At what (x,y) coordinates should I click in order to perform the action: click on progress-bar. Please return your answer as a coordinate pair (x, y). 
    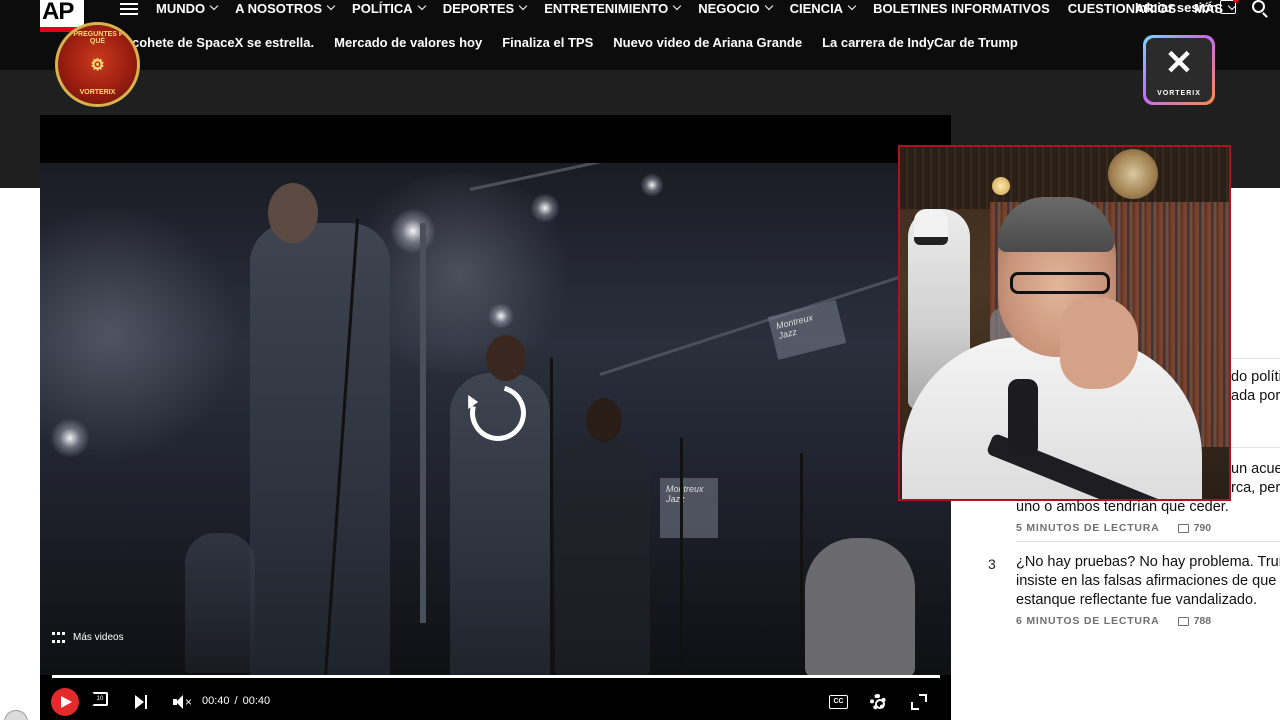
    Looking at the image, I should click on (496, 676).